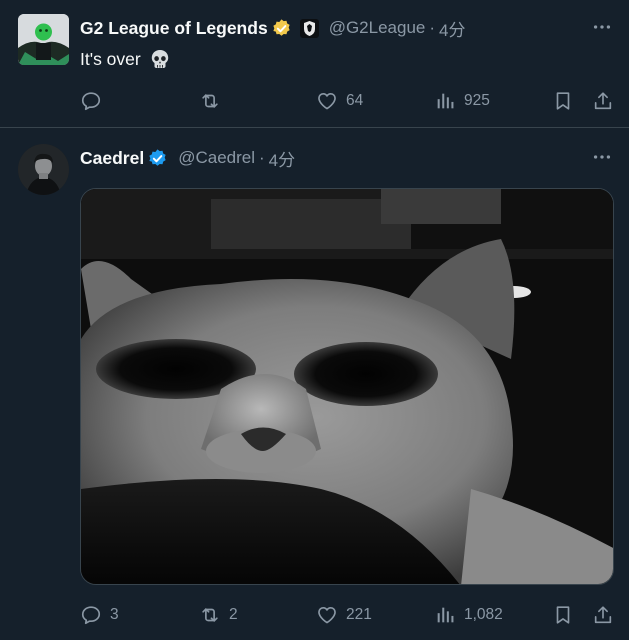 Image resolution: width=629 pixels, height=640 pixels. What do you see at coordinates (339, 101) in the screenshot?
I see `like-button: 64` at bounding box center [339, 101].